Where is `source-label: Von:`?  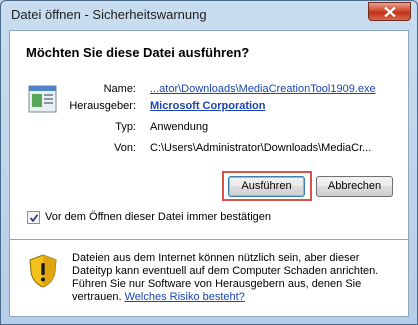
source-label: Von: is located at coordinates (124, 148).